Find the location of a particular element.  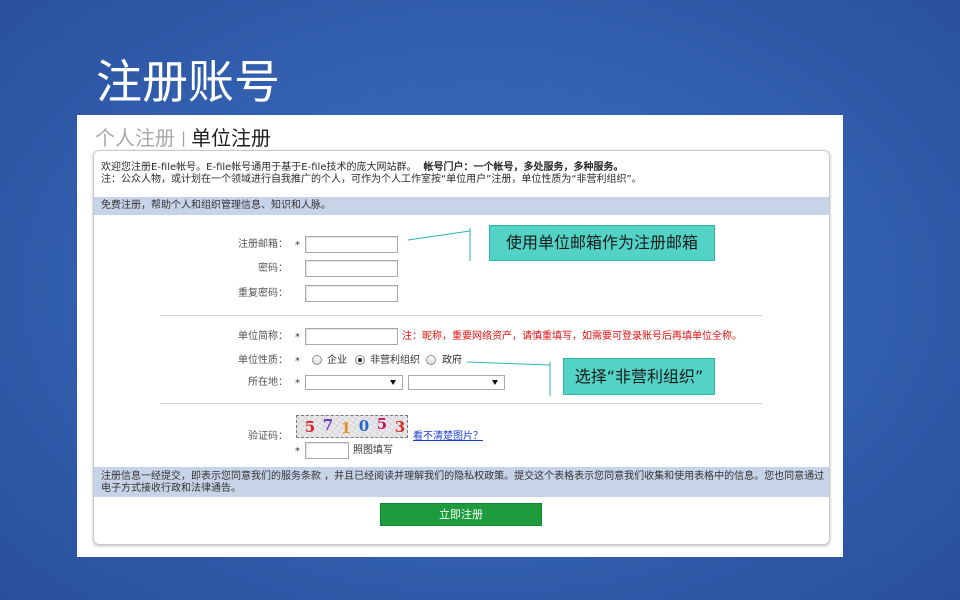

slide-title: 注册账号 is located at coordinates (188, 82).